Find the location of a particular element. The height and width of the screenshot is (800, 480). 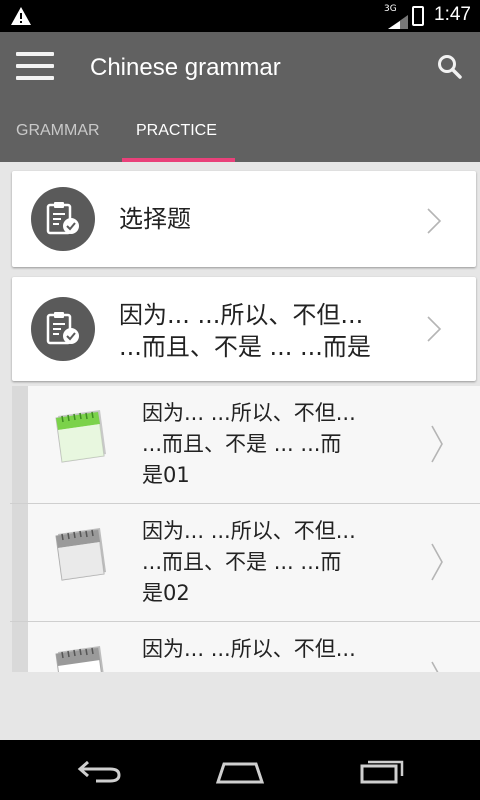

card-multiple-choice: 选择题 is located at coordinates (244, 219).